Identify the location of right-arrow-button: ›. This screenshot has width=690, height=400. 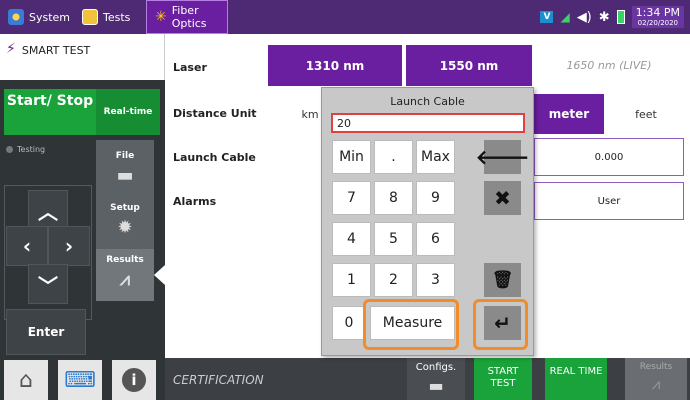
(69, 246).